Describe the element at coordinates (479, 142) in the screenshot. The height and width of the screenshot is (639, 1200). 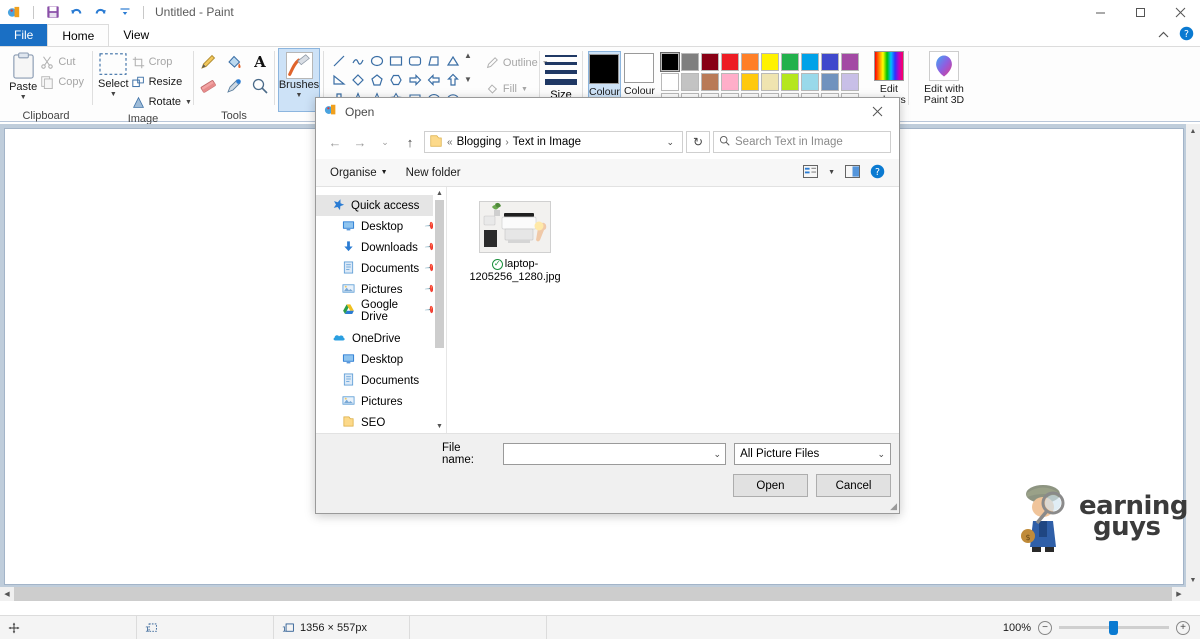
I see `breadcrumb-item-blogging: Blogging` at that location.